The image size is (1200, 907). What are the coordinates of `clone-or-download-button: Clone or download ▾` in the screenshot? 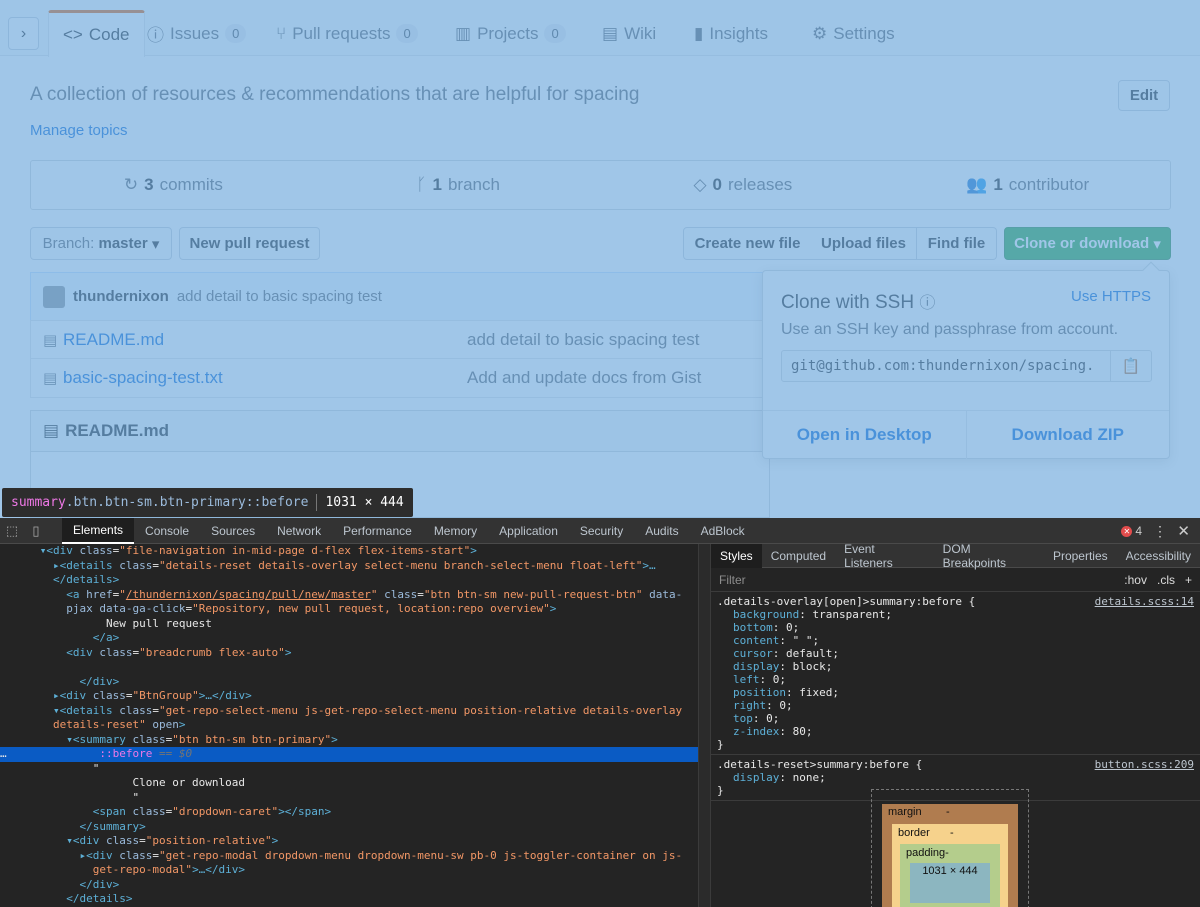 It's located at (1087, 243).